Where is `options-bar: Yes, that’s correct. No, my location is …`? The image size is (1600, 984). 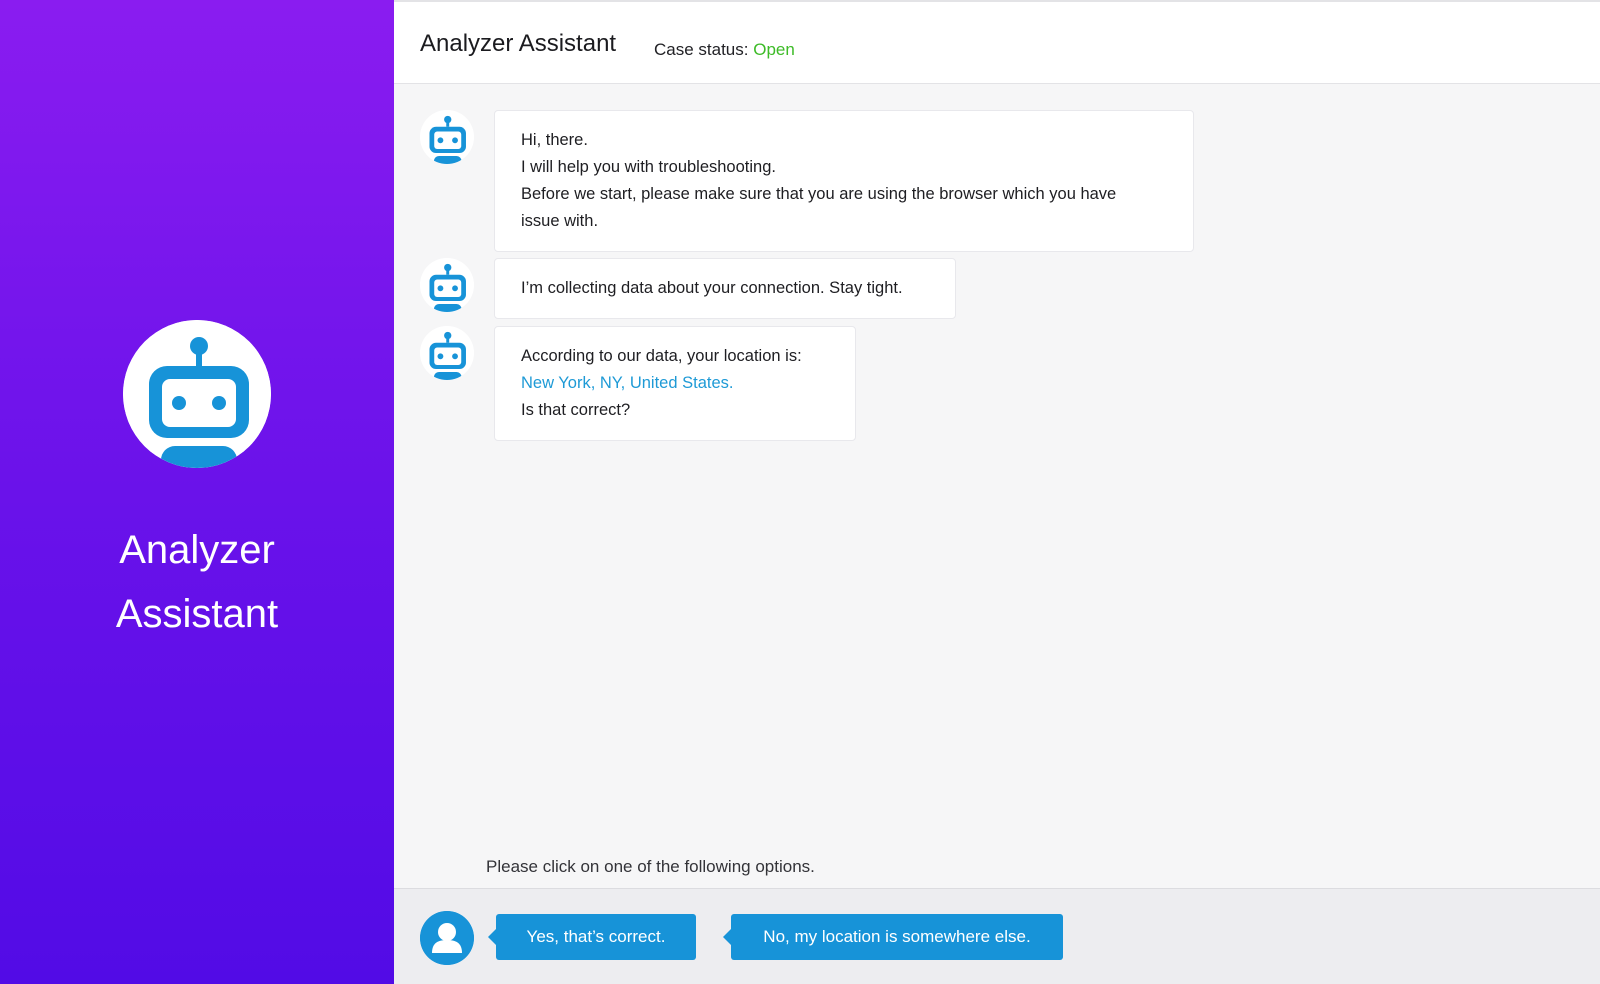 options-bar: Yes, that’s correct. No, my location is … is located at coordinates (997, 936).